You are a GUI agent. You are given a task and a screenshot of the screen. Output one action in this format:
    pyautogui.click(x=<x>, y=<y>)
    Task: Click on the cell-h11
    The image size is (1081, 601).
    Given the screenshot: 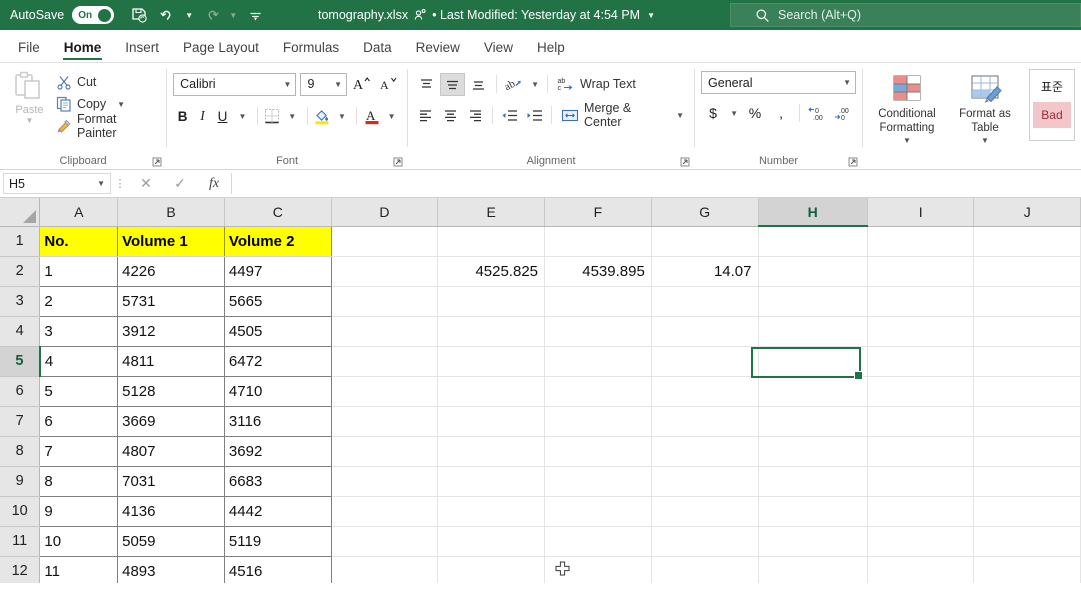 What is the action you would take?
    pyautogui.click(x=813, y=541)
    